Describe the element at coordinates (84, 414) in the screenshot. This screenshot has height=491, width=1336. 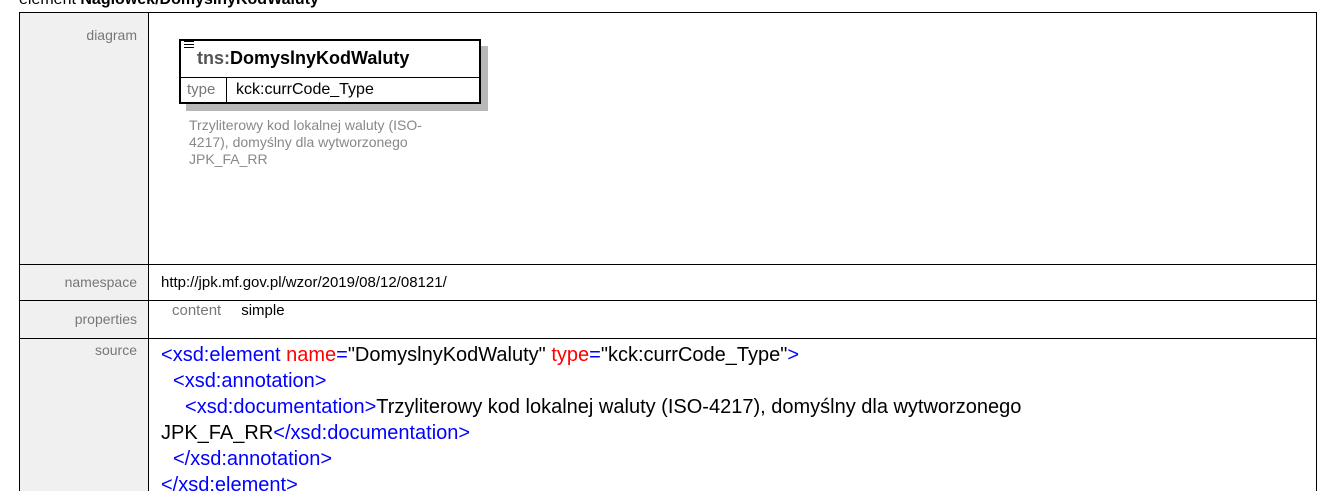
I see `source-label: source` at that location.